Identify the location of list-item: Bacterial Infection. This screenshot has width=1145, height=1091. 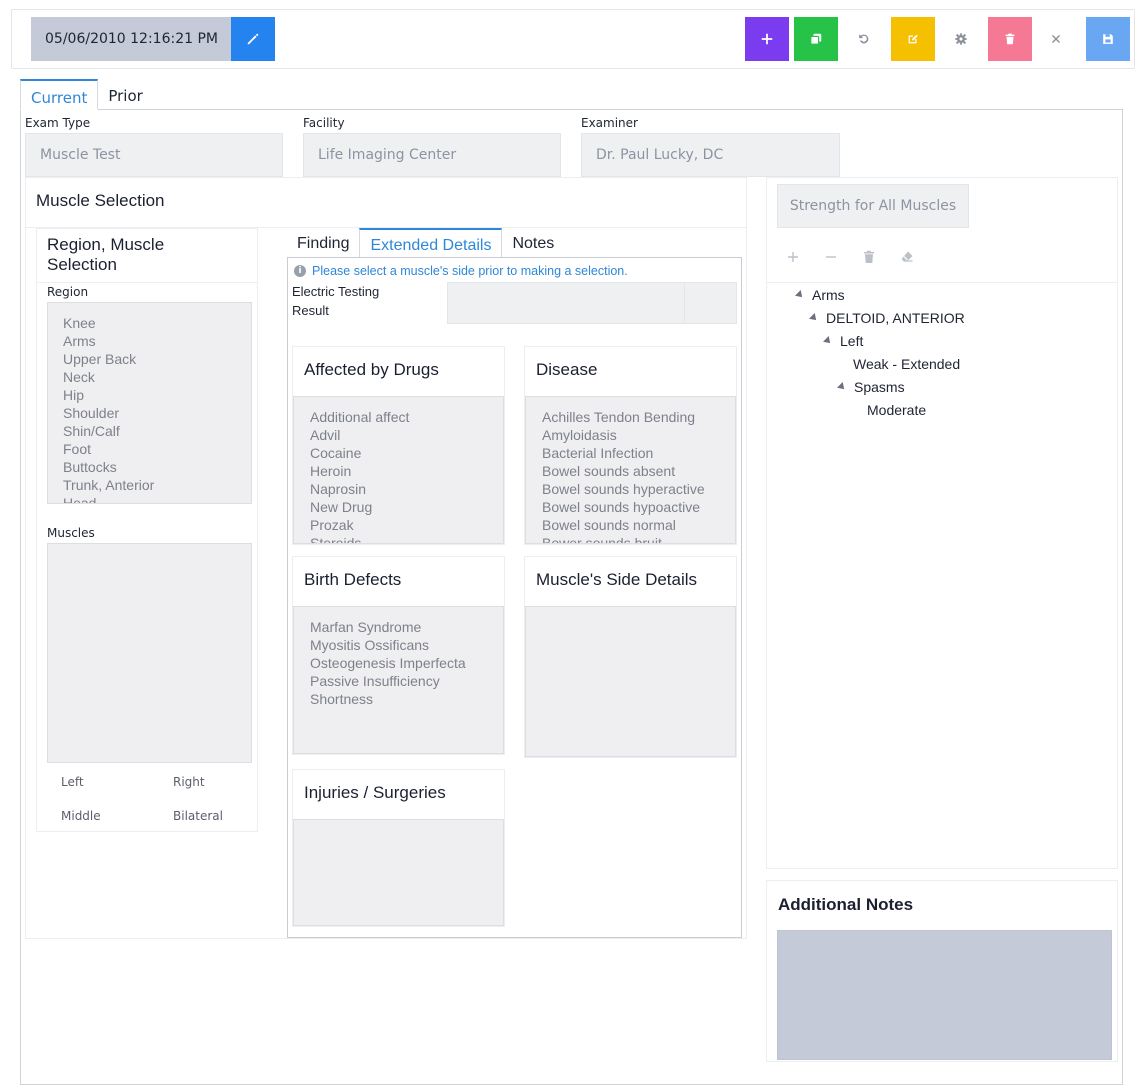
(638, 453).